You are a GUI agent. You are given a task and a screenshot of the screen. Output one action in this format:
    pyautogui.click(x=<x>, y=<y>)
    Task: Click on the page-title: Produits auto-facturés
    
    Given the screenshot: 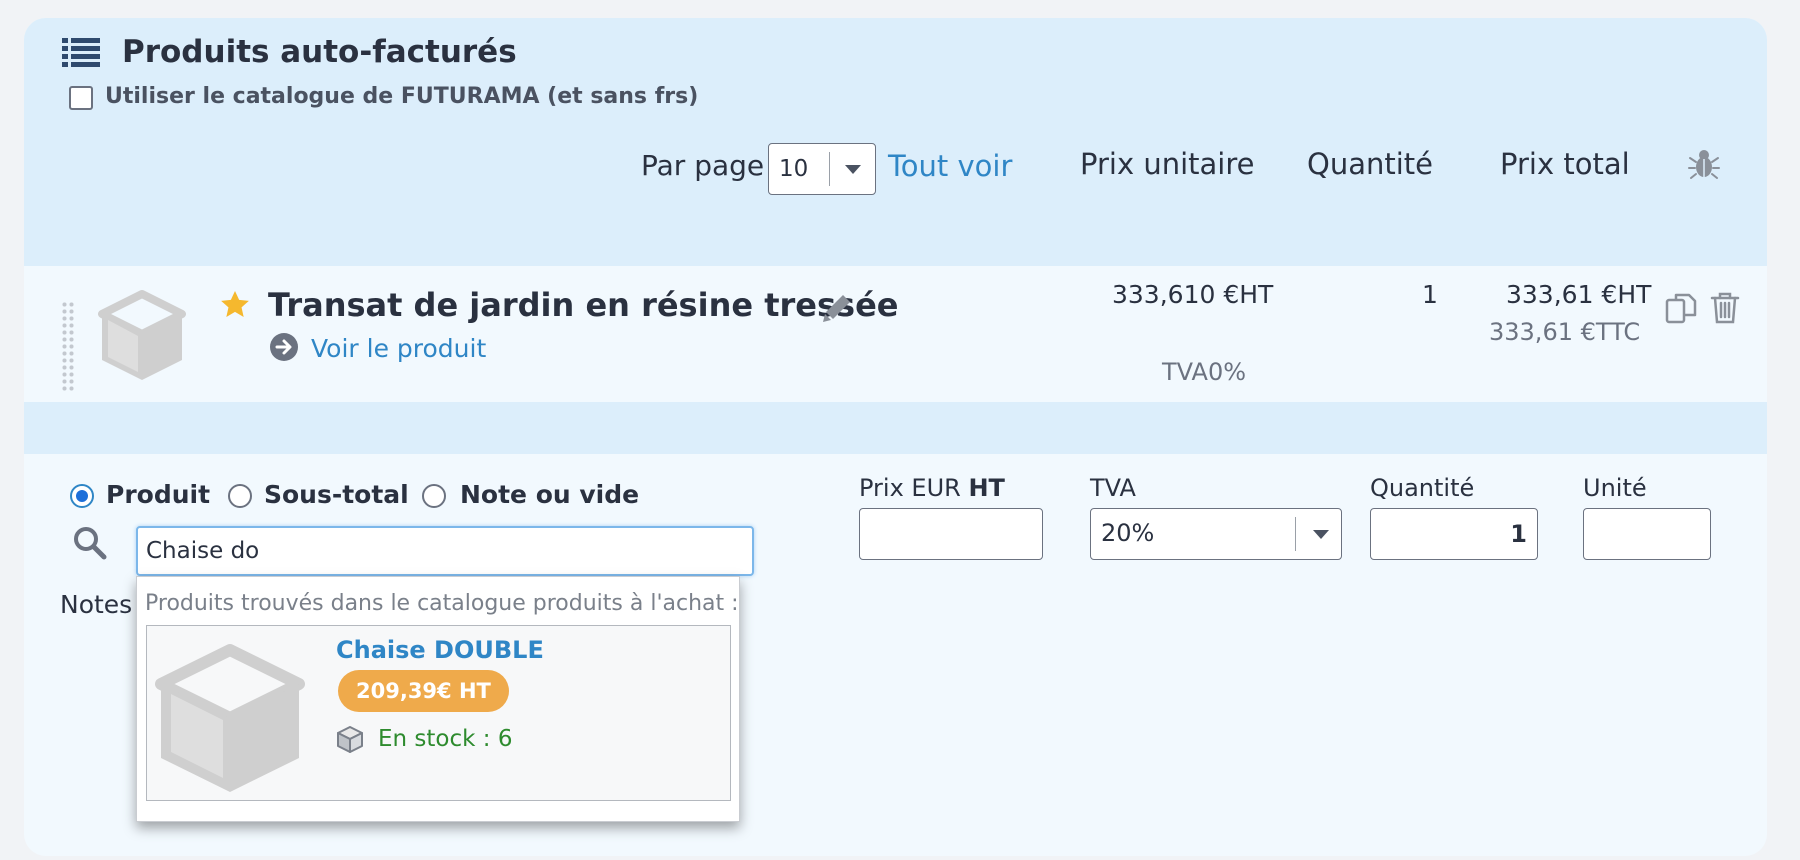 What is the action you would take?
    pyautogui.click(x=319, y=52)
    